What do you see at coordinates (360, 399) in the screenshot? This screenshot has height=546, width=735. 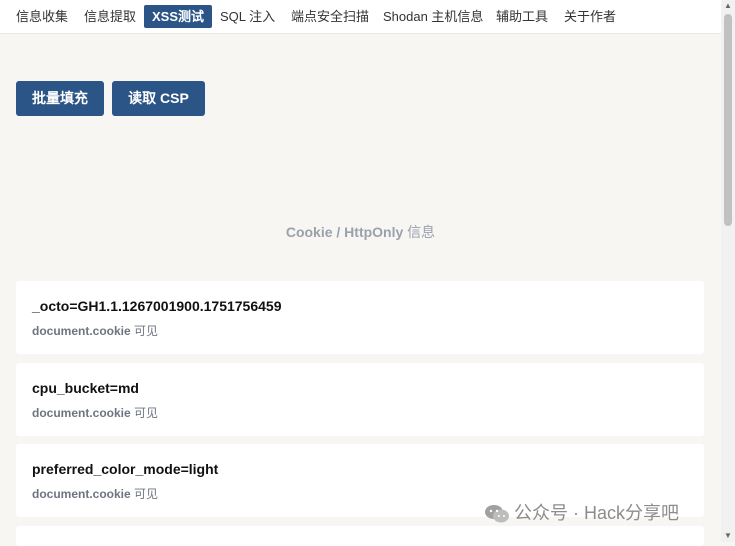 I see `cookie-card: cpu_bucket=md document.cookie 可见` at bounding box center [360, 399].